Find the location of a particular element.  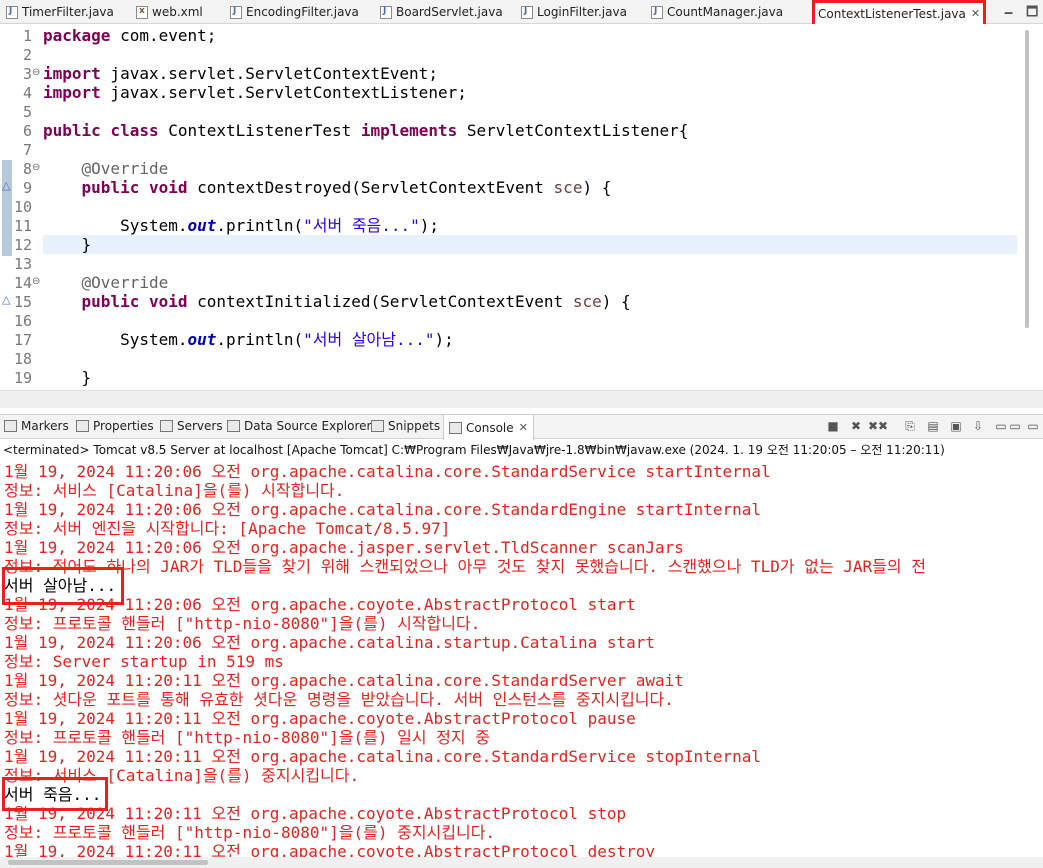

code-text: javax.servlet.ServletContextEvent; is located at coordinates (269, 73).